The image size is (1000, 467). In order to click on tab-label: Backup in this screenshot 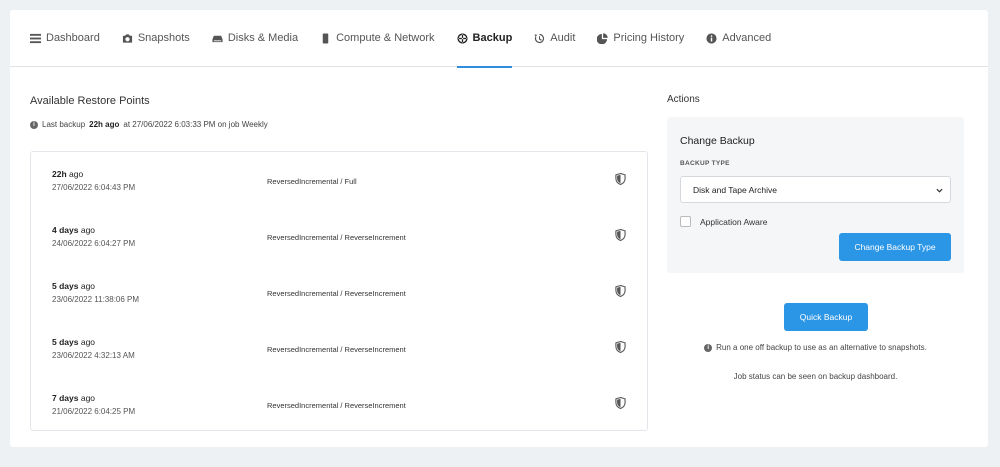, I will do `click(492, 38)`.